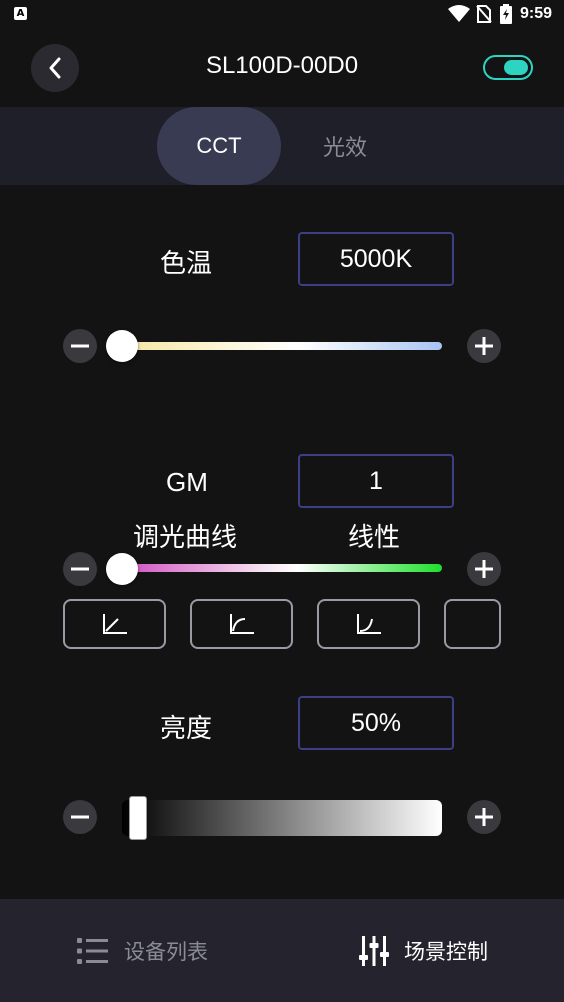 The height and width of the screenshot is (1002, 564). What do you see at coordinates (282, 15) in the screenshot?
I see `status-bar: A 9:59` at bounding box center [282, 15].